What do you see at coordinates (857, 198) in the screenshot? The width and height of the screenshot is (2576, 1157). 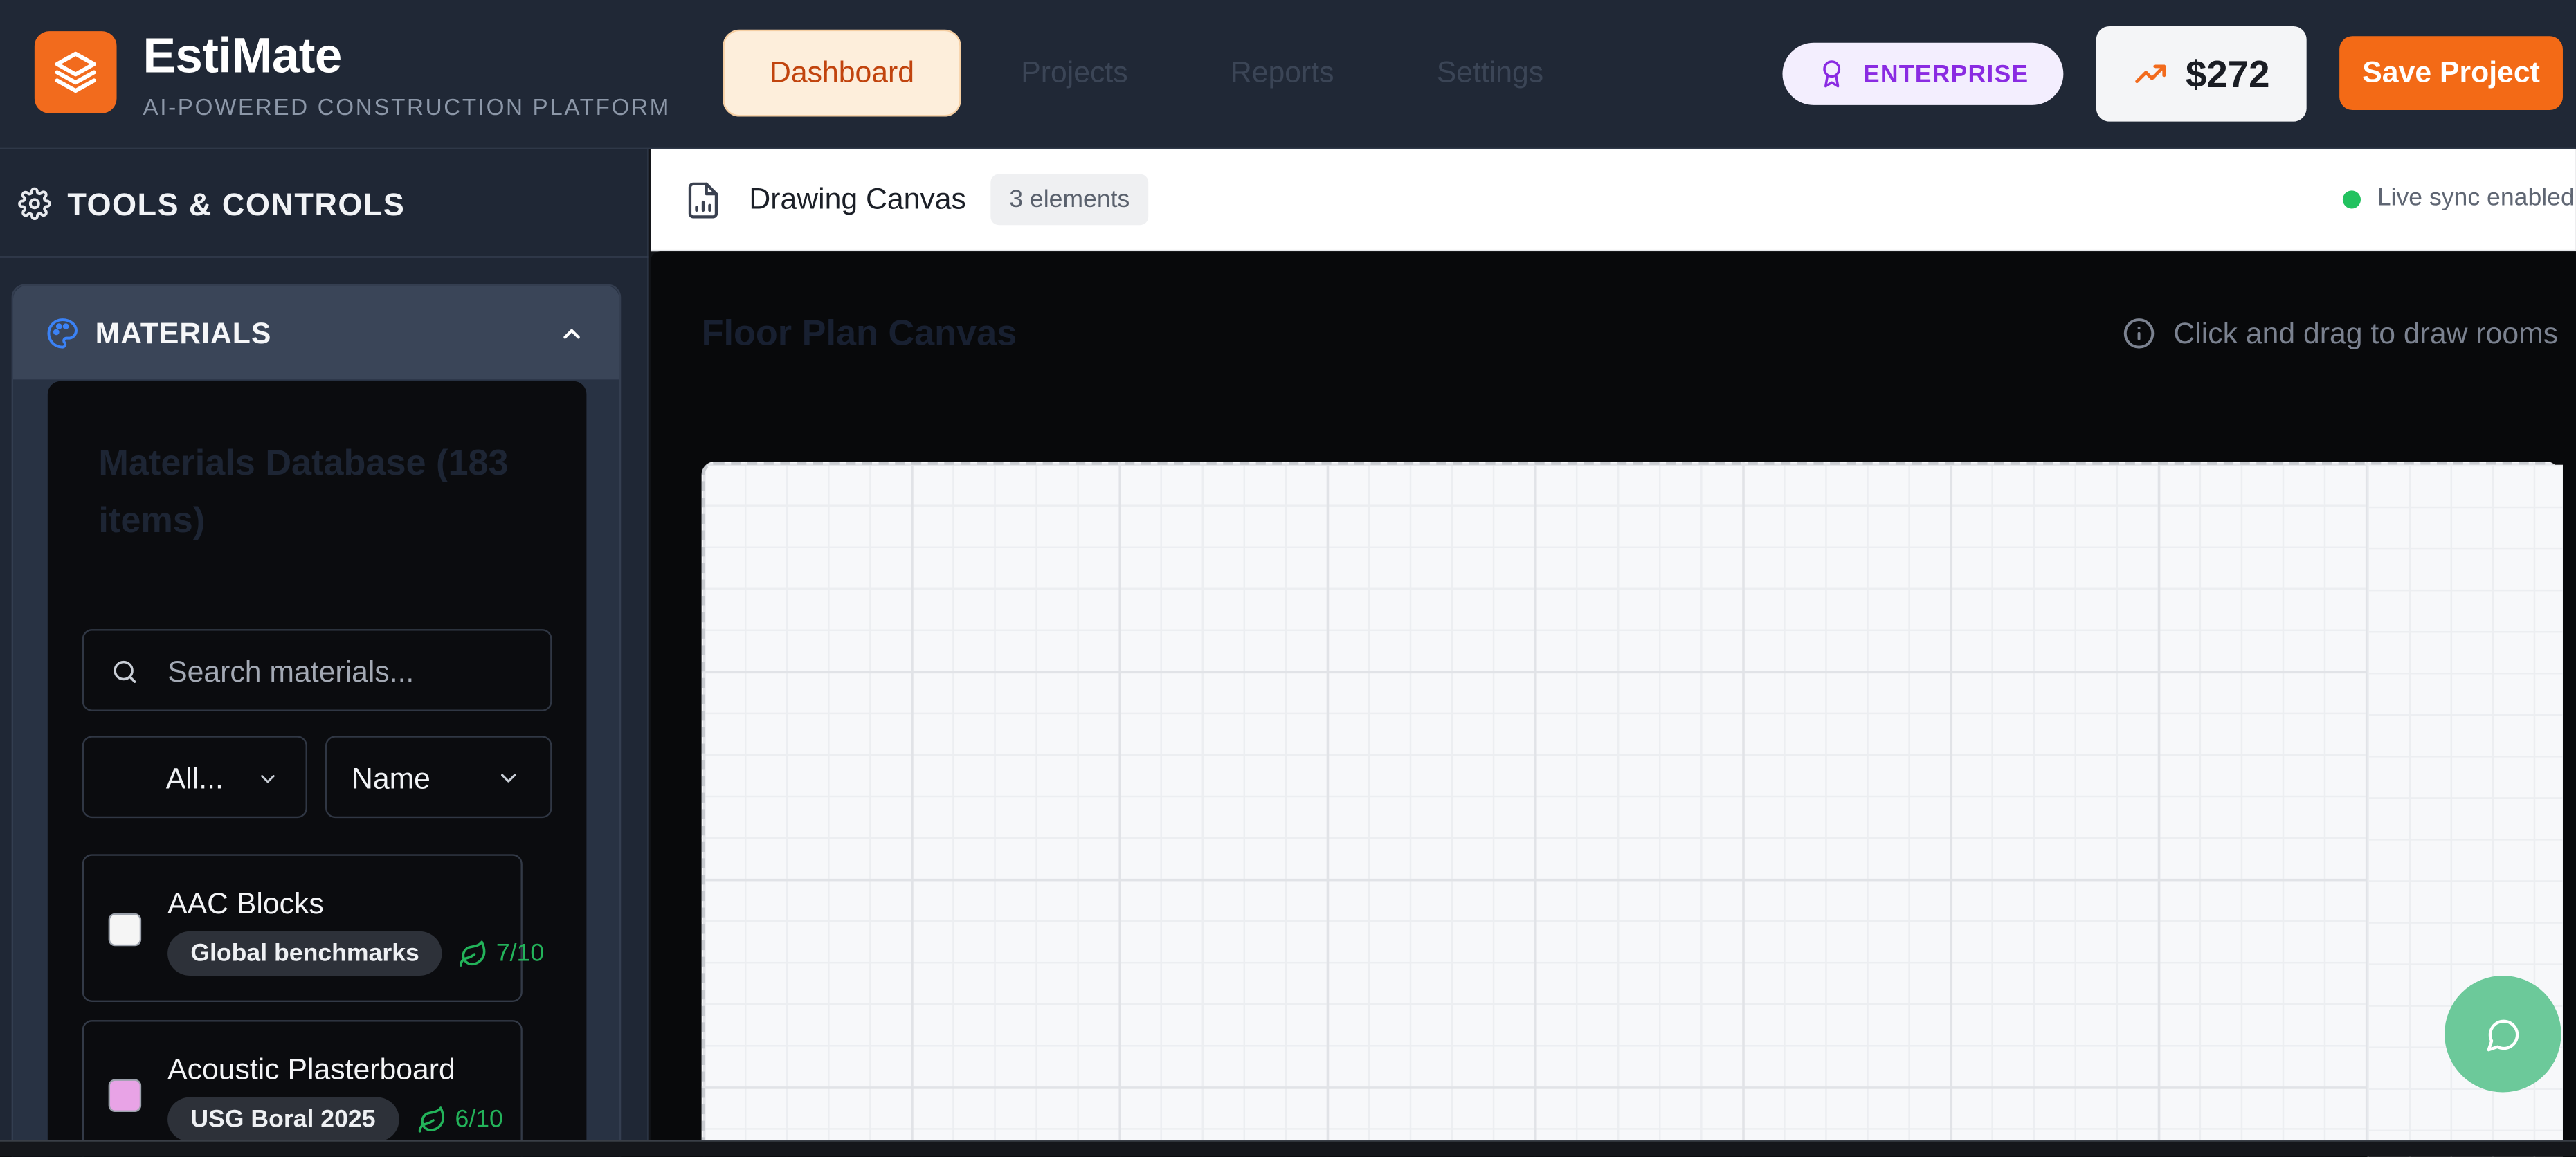 I see `canvas-header-title: Drawing Canvas` at bounding box center [857, 198].